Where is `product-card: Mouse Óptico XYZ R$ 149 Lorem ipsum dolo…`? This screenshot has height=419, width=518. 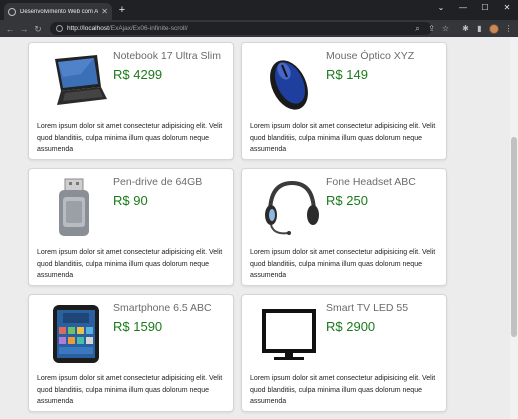 product-card: Mouse Óptico XYZ R$ 149 Lorem ipsum dolo… is located at coordinates (344, 101).